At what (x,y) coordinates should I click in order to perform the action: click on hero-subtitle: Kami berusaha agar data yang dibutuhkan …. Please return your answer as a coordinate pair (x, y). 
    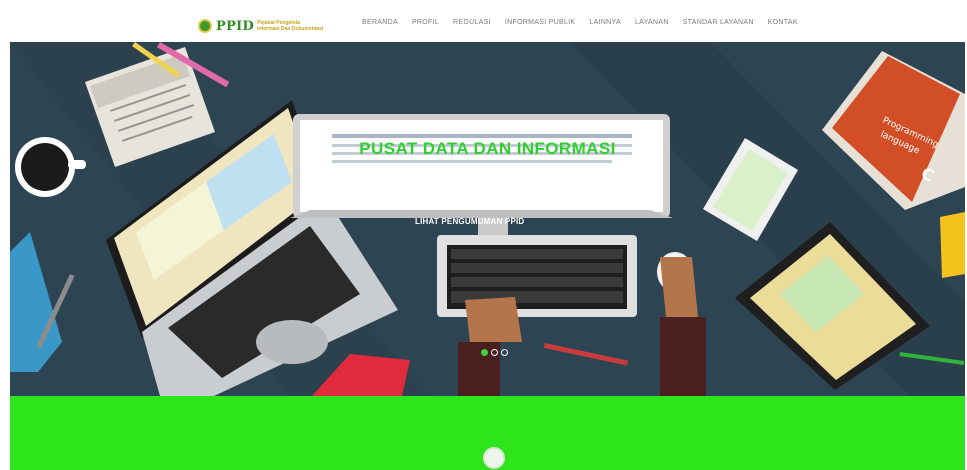
    Looking at the image, I should click on (487, 169).